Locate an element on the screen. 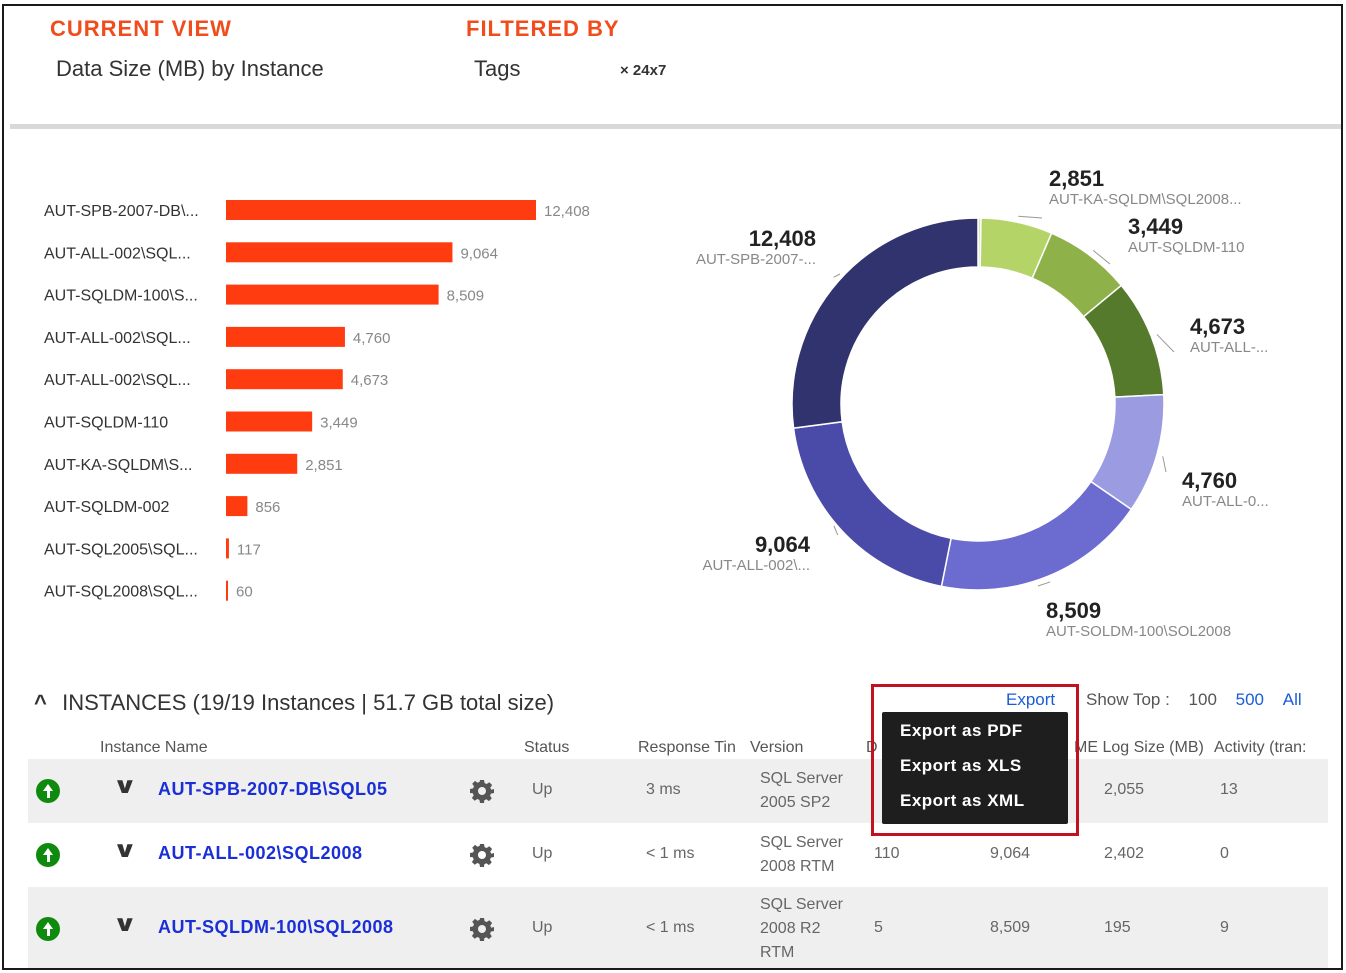 The width and height of the screenshot is (1346, 973). bar-category-label: AUT-SQLDM-110 is located at coordinates (106, 423).